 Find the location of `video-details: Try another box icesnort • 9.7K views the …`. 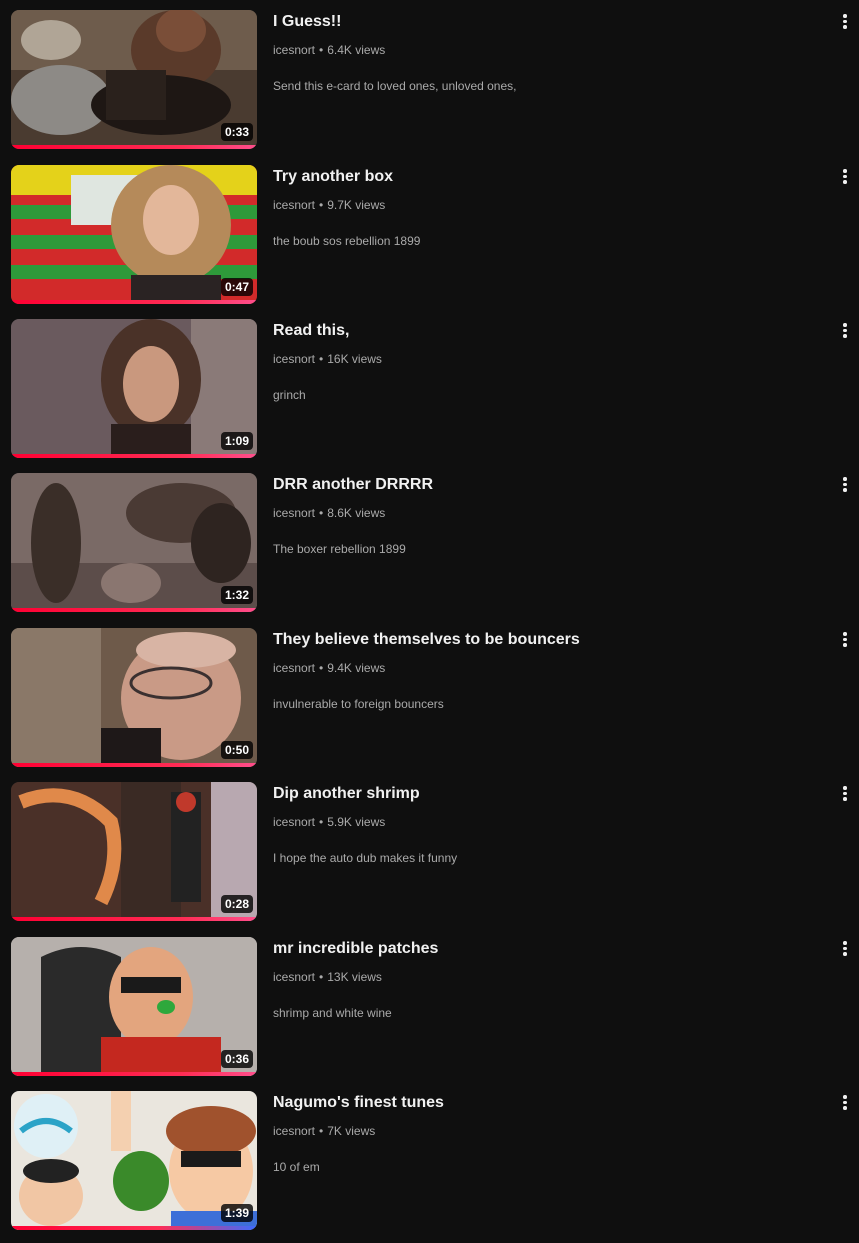

video-details: Try another box icesnort • 9.7K views the … is located at coordinates (543, 208).